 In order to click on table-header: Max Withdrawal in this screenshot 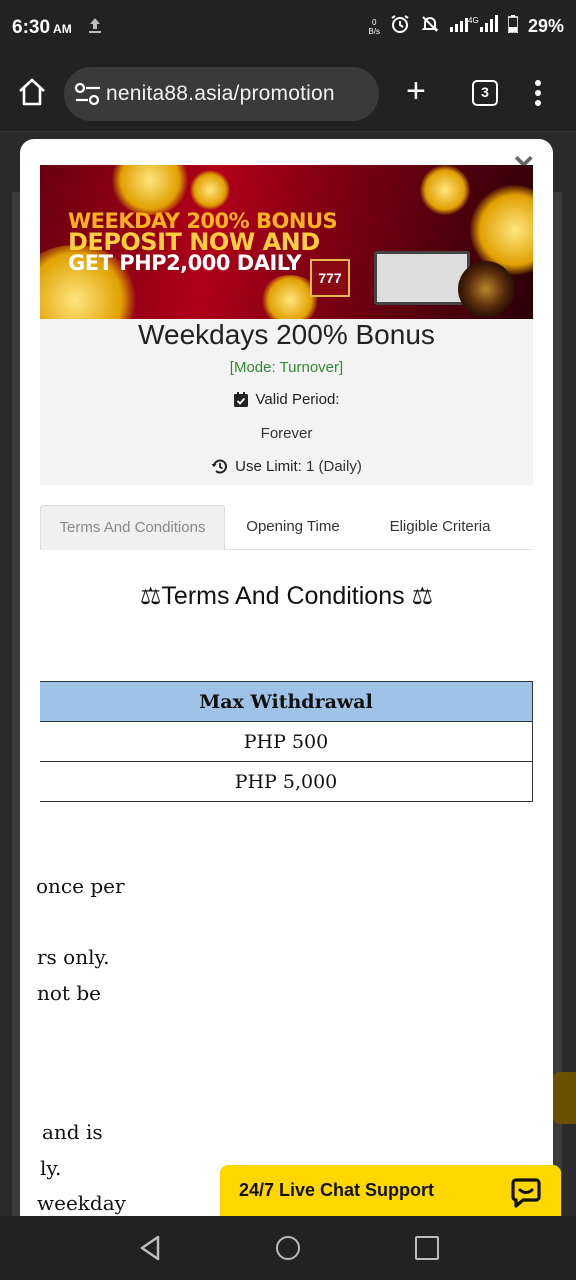, I will do `click(286, 701)`.